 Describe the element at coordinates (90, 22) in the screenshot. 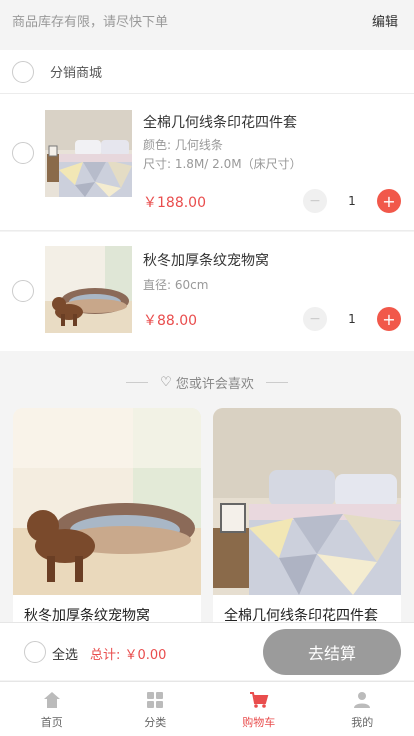

I see `stock-notice-text: 商品库存有限，请尽快下单` at that location.